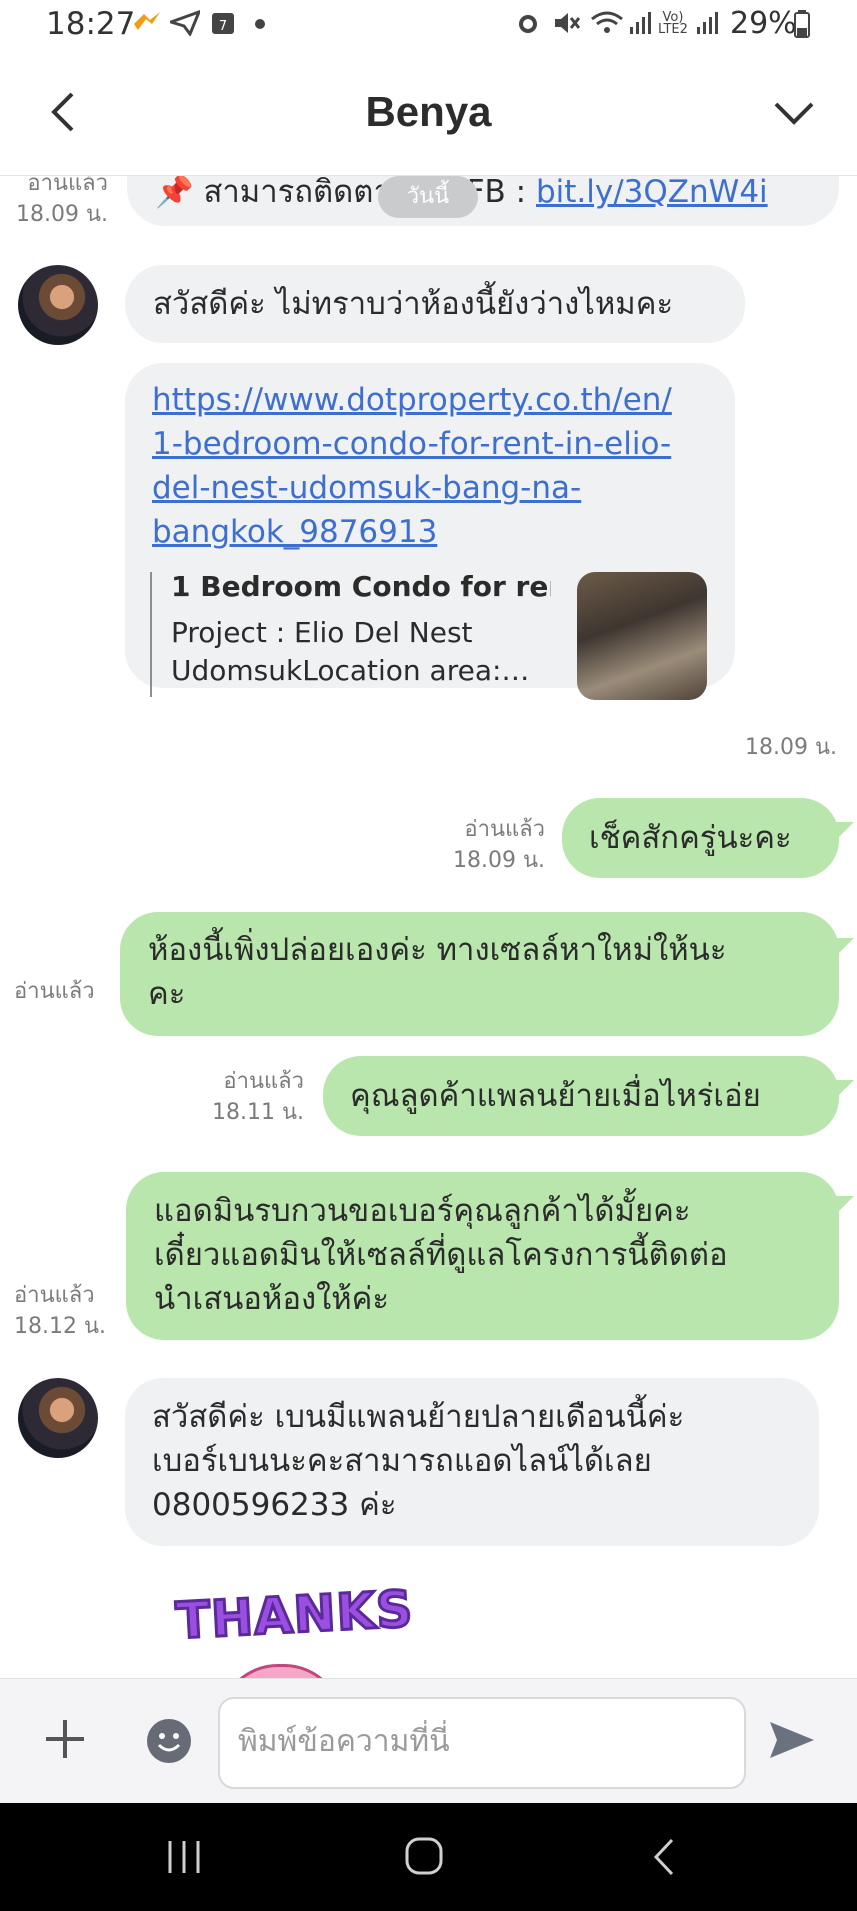 The image size is (857, 1911). Describe the element at coordinates (91, 24) in the screenshot. I see `status-time: 18:27` at that location.